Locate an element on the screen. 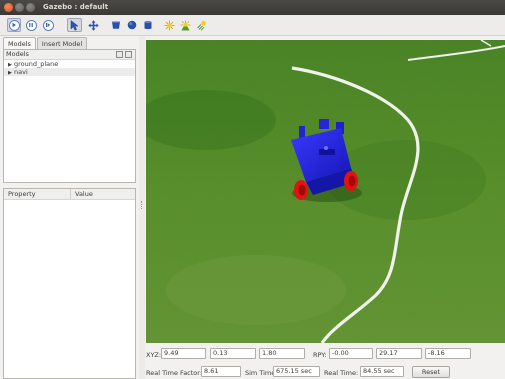 Image resolution: width=505 pixels, height=379 pixels. cylinder-shape-icon is located at coordinates (148, 25).